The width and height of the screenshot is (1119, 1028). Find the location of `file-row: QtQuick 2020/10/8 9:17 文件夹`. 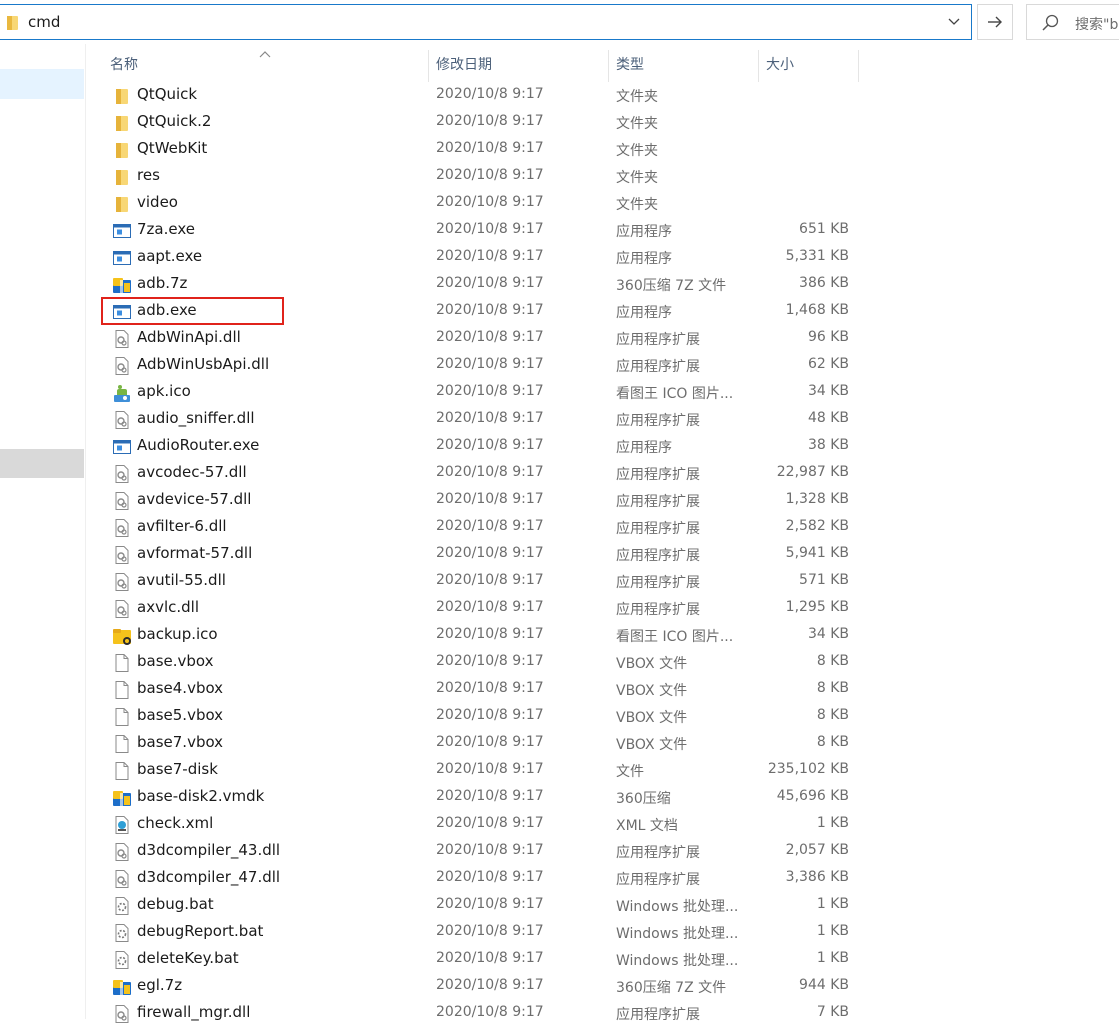

file-row: QtQuick 2020/10/8 9:17 文件夹 is located at coordinates (559, 95).